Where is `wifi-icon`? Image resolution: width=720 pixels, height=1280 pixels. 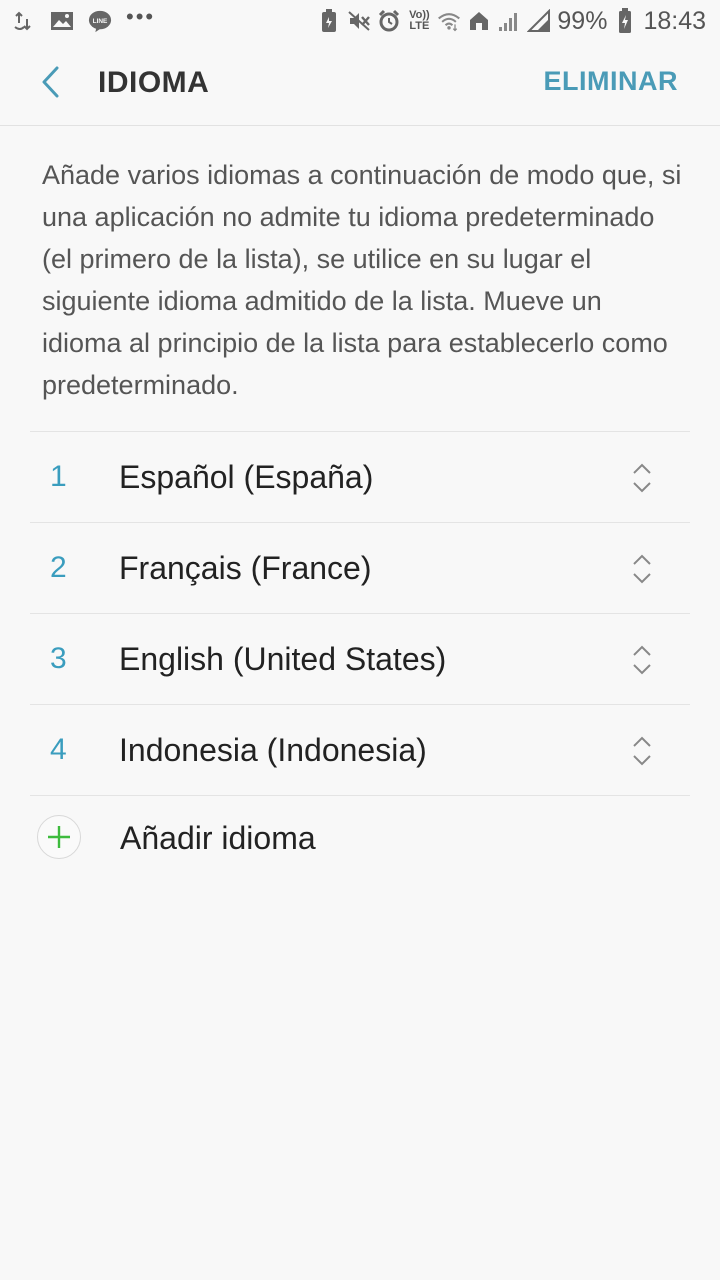 wifi-icon is located at coordinates (449, 21).